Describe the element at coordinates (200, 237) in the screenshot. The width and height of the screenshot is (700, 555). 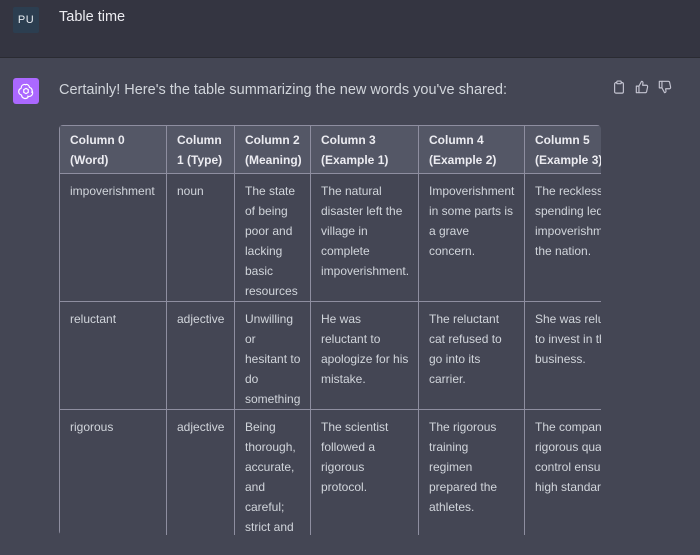
I see `cell-type: noun` at that location.